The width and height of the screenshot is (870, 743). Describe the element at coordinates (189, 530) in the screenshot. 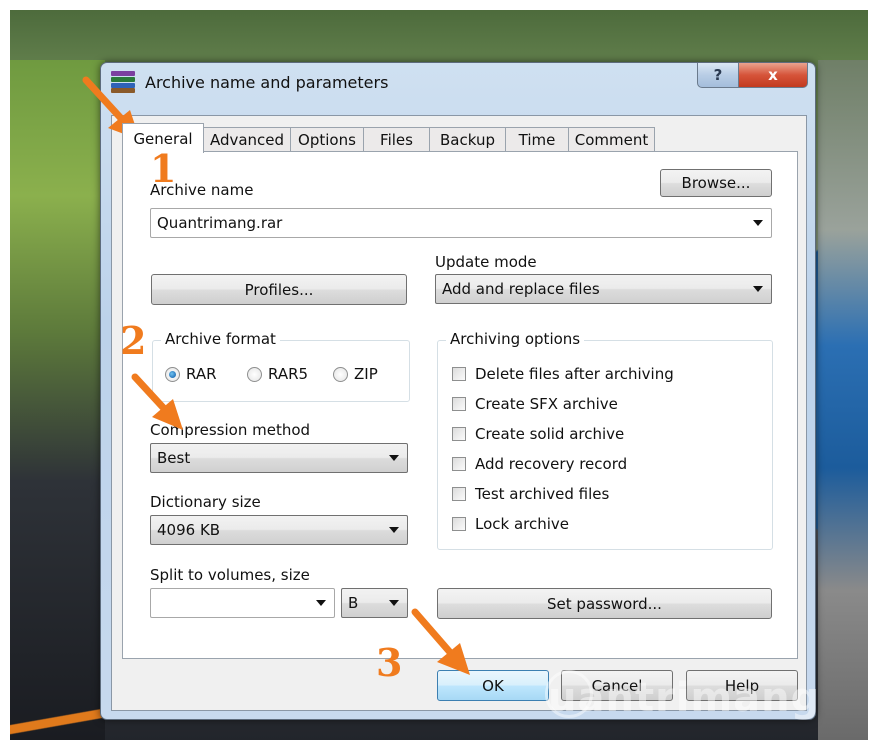

I see `dictionary-value: 4096 KB` at that location.